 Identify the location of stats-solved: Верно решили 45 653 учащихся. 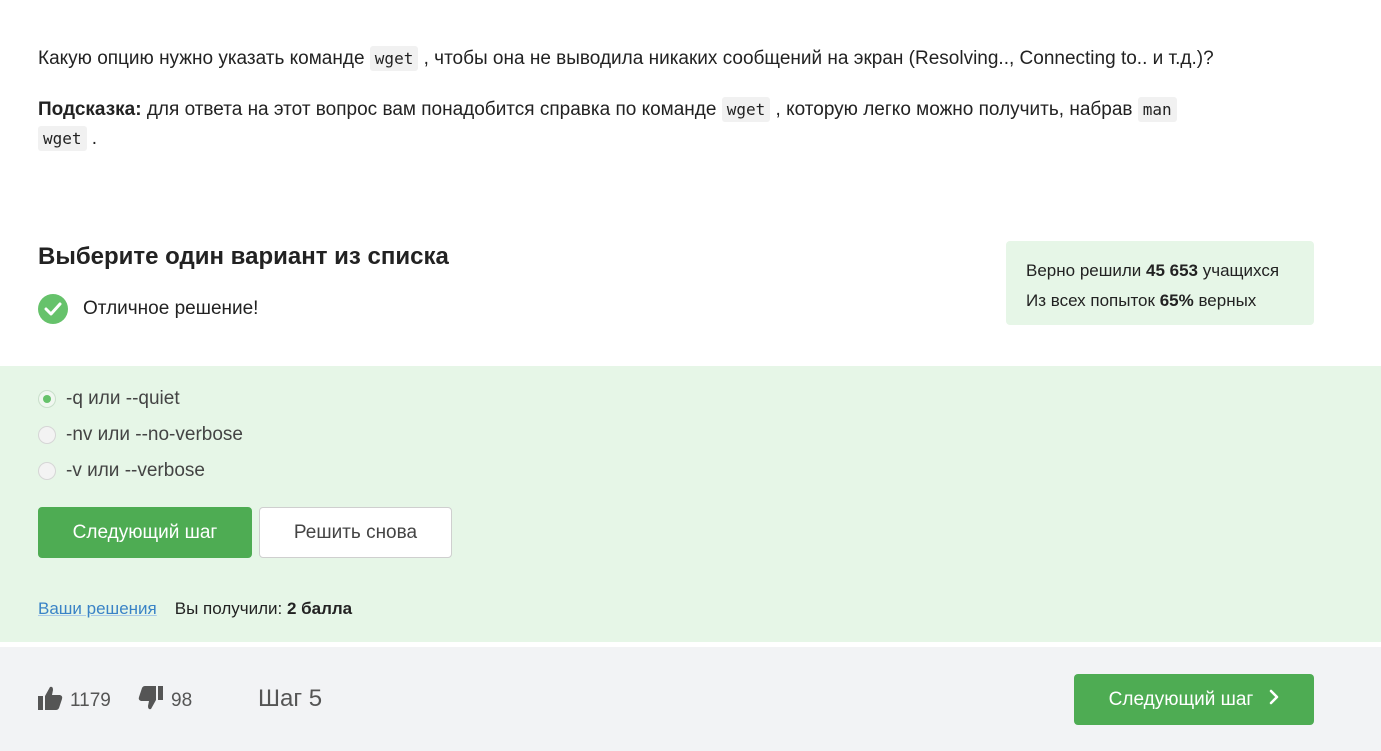
(1160, 271).